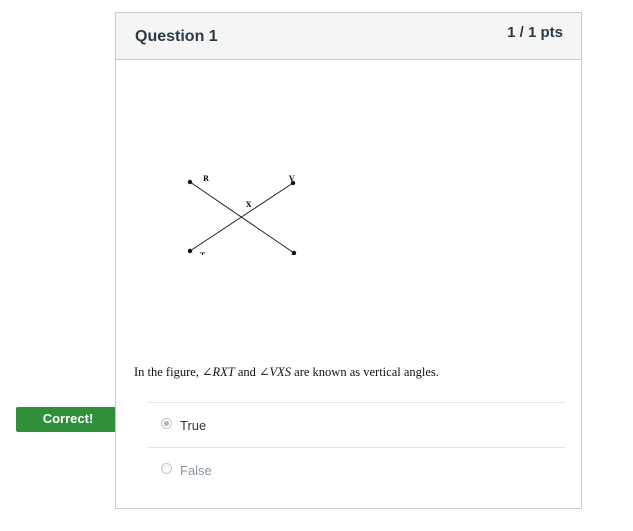  Describe the element at coordinates (196, 470) in the screenshot. I see `answer-label-false: False` at that location.